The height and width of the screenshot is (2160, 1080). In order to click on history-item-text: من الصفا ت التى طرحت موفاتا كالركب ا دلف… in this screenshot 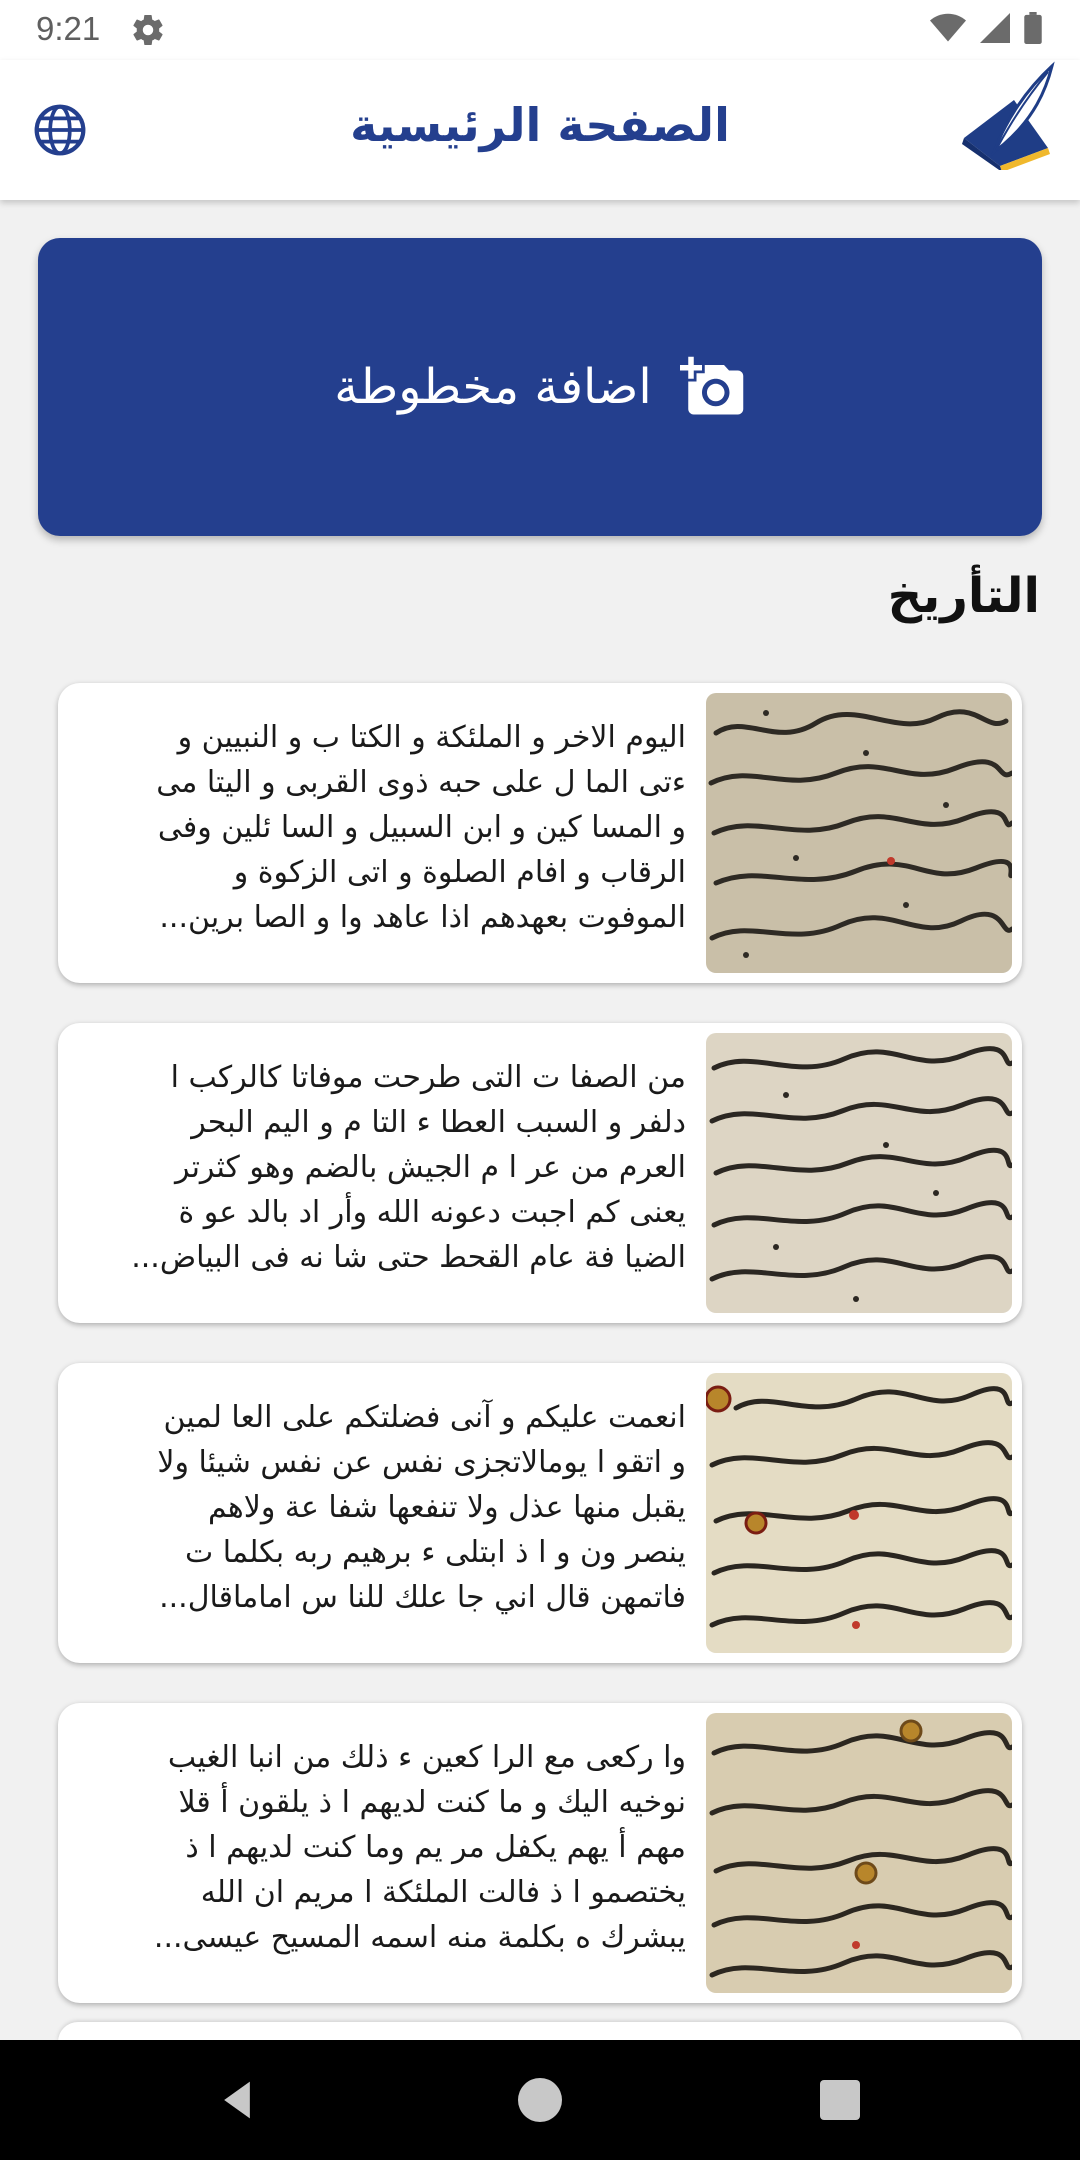, I will do `click(408, 1167)`.